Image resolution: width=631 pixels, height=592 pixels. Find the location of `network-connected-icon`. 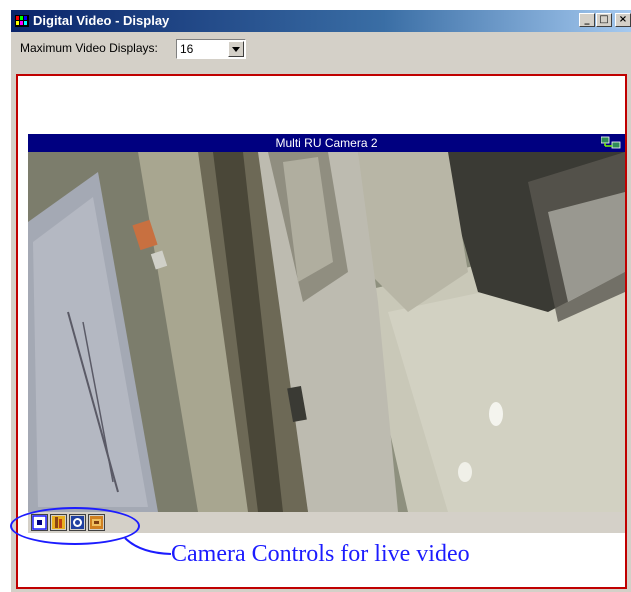

network-connected-icon is located at coordinates (611, 142).